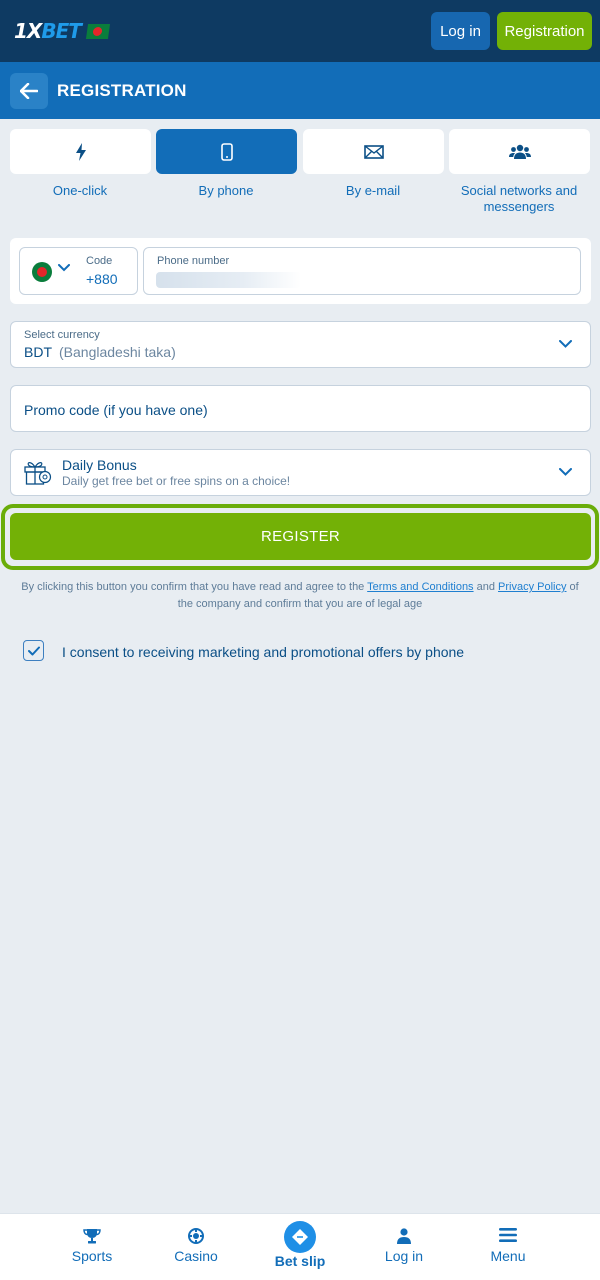  I want to click on mail-icon, so click(373, 151).